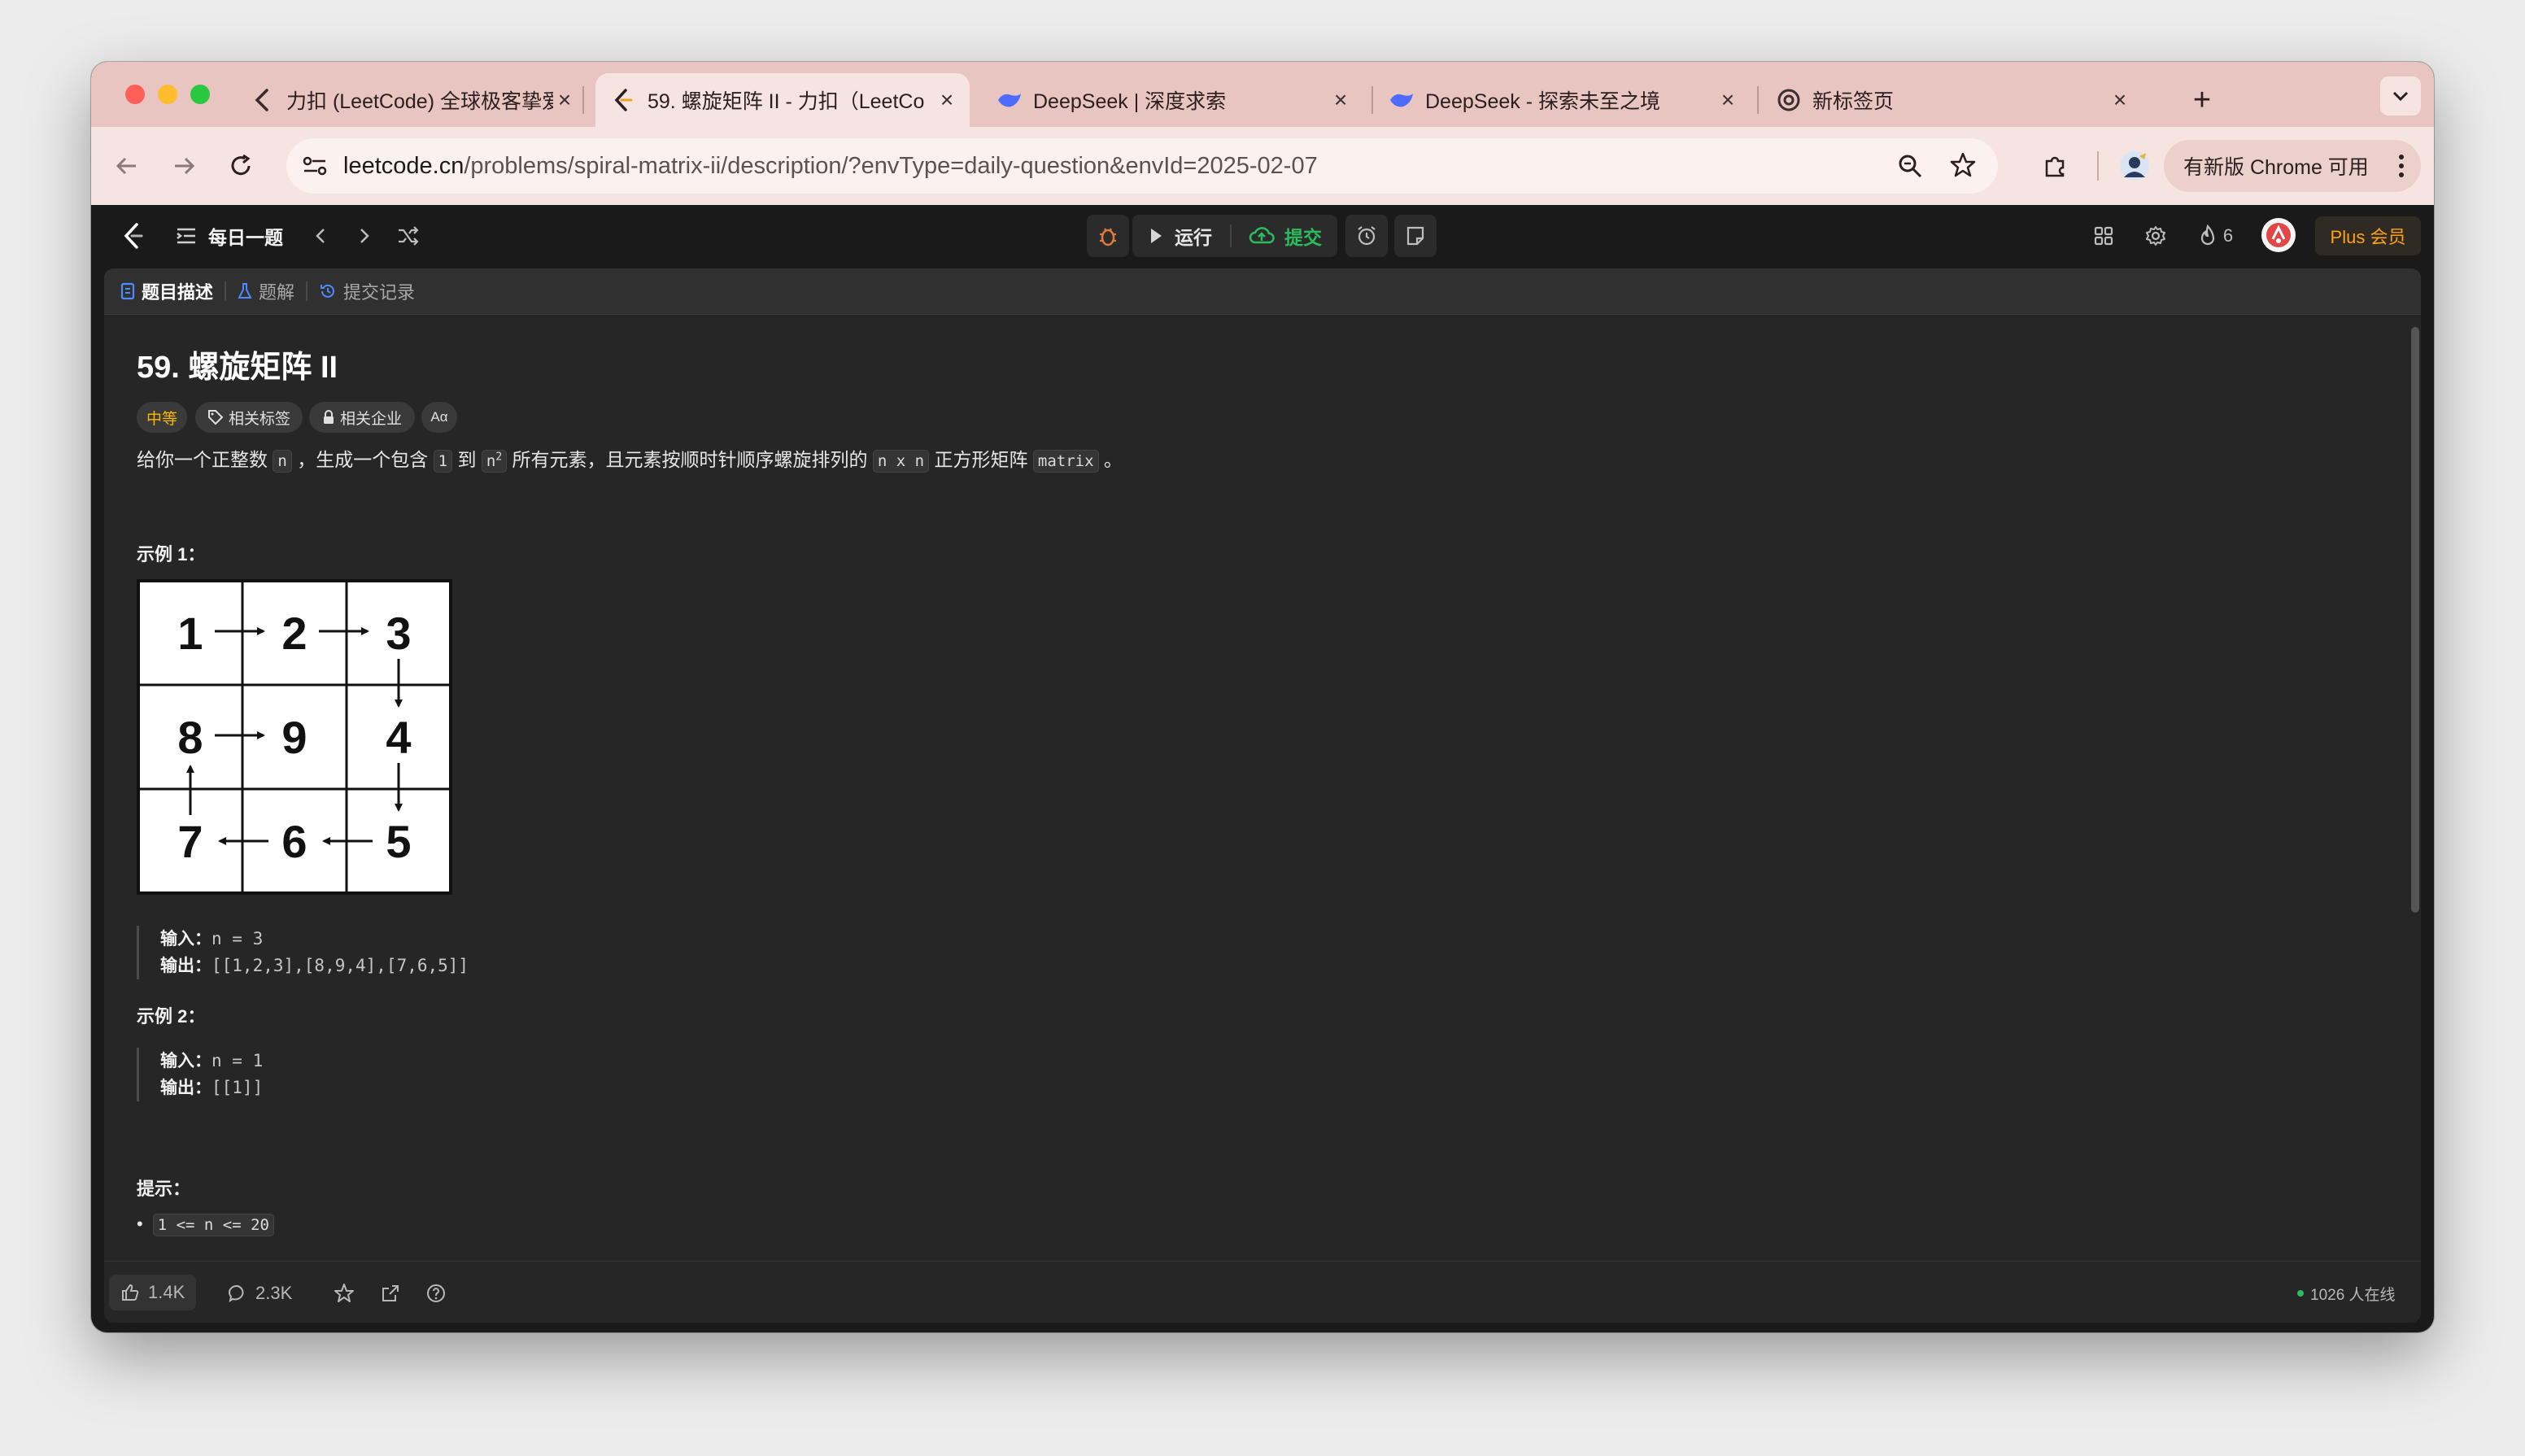 The height and width of the screenshot is (1456, 2525). I want to click on share-button, so click(390, 1294).